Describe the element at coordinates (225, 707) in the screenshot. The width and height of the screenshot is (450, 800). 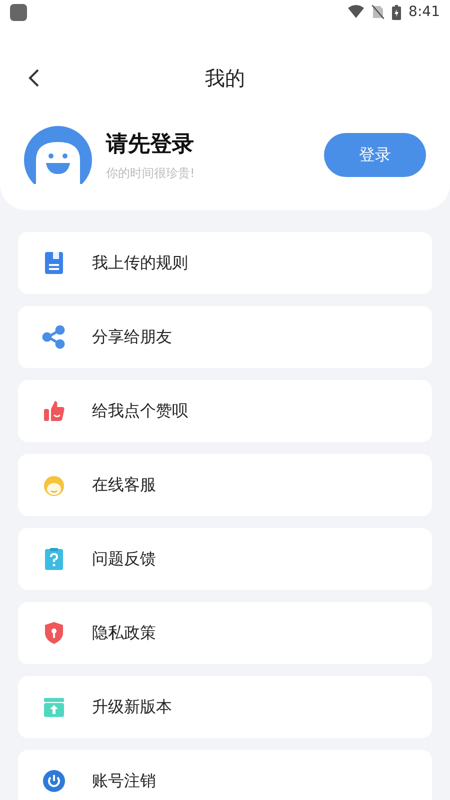
I see `menu-item: 升级新版本` at that location.